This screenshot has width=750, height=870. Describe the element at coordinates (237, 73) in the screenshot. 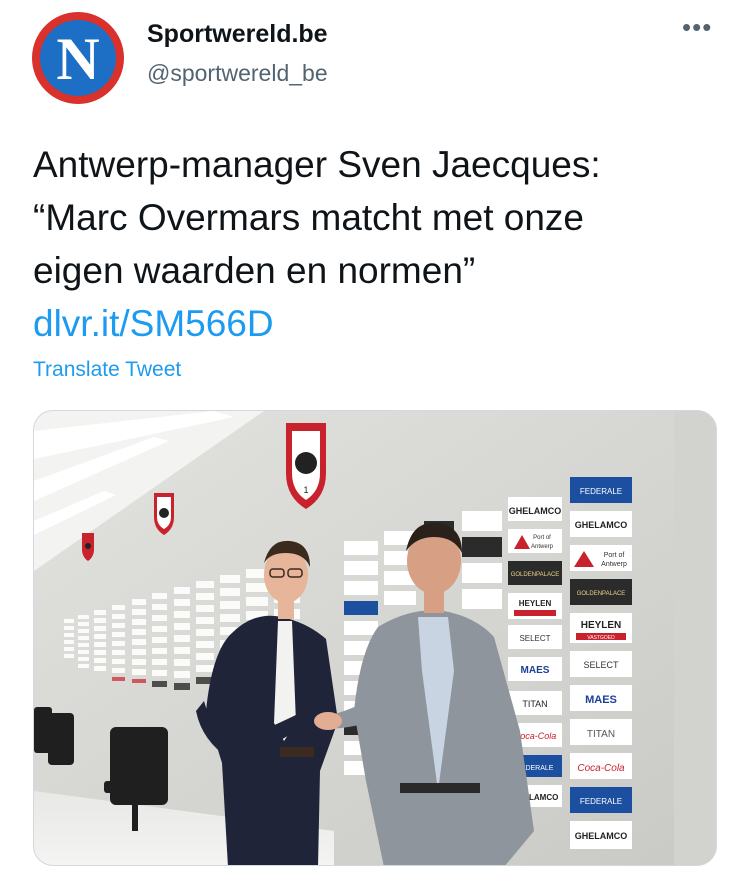

I see `account-handle: @sportwereld_be` at that location.